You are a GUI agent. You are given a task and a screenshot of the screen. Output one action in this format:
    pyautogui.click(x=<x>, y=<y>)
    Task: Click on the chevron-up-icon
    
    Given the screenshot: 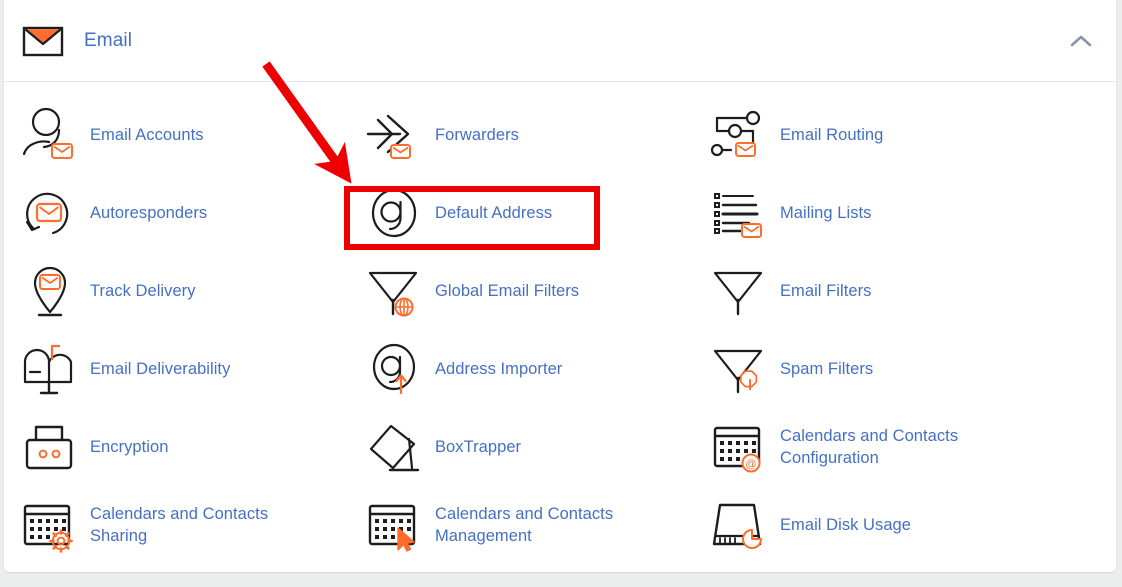 What is the action you would take?
    pyautogui.click(x=1081, y=41)
    